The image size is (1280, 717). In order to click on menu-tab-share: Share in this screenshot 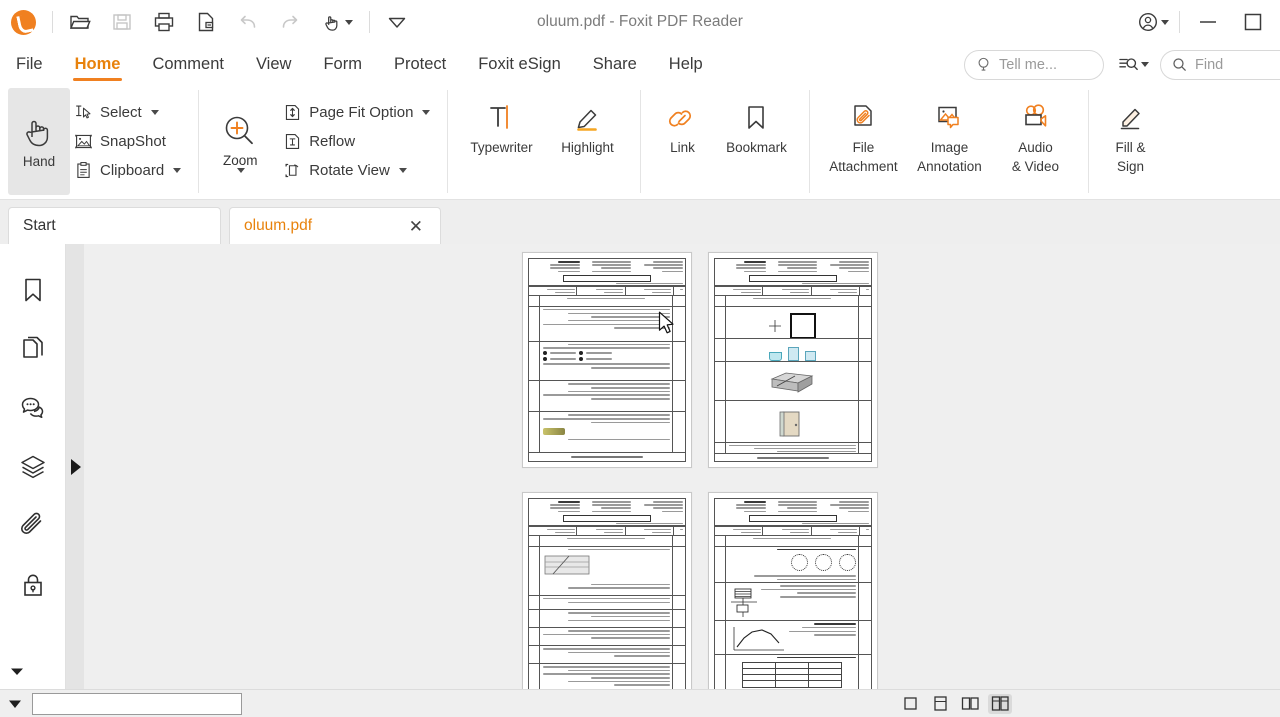, I will do `click(615, 64)`.